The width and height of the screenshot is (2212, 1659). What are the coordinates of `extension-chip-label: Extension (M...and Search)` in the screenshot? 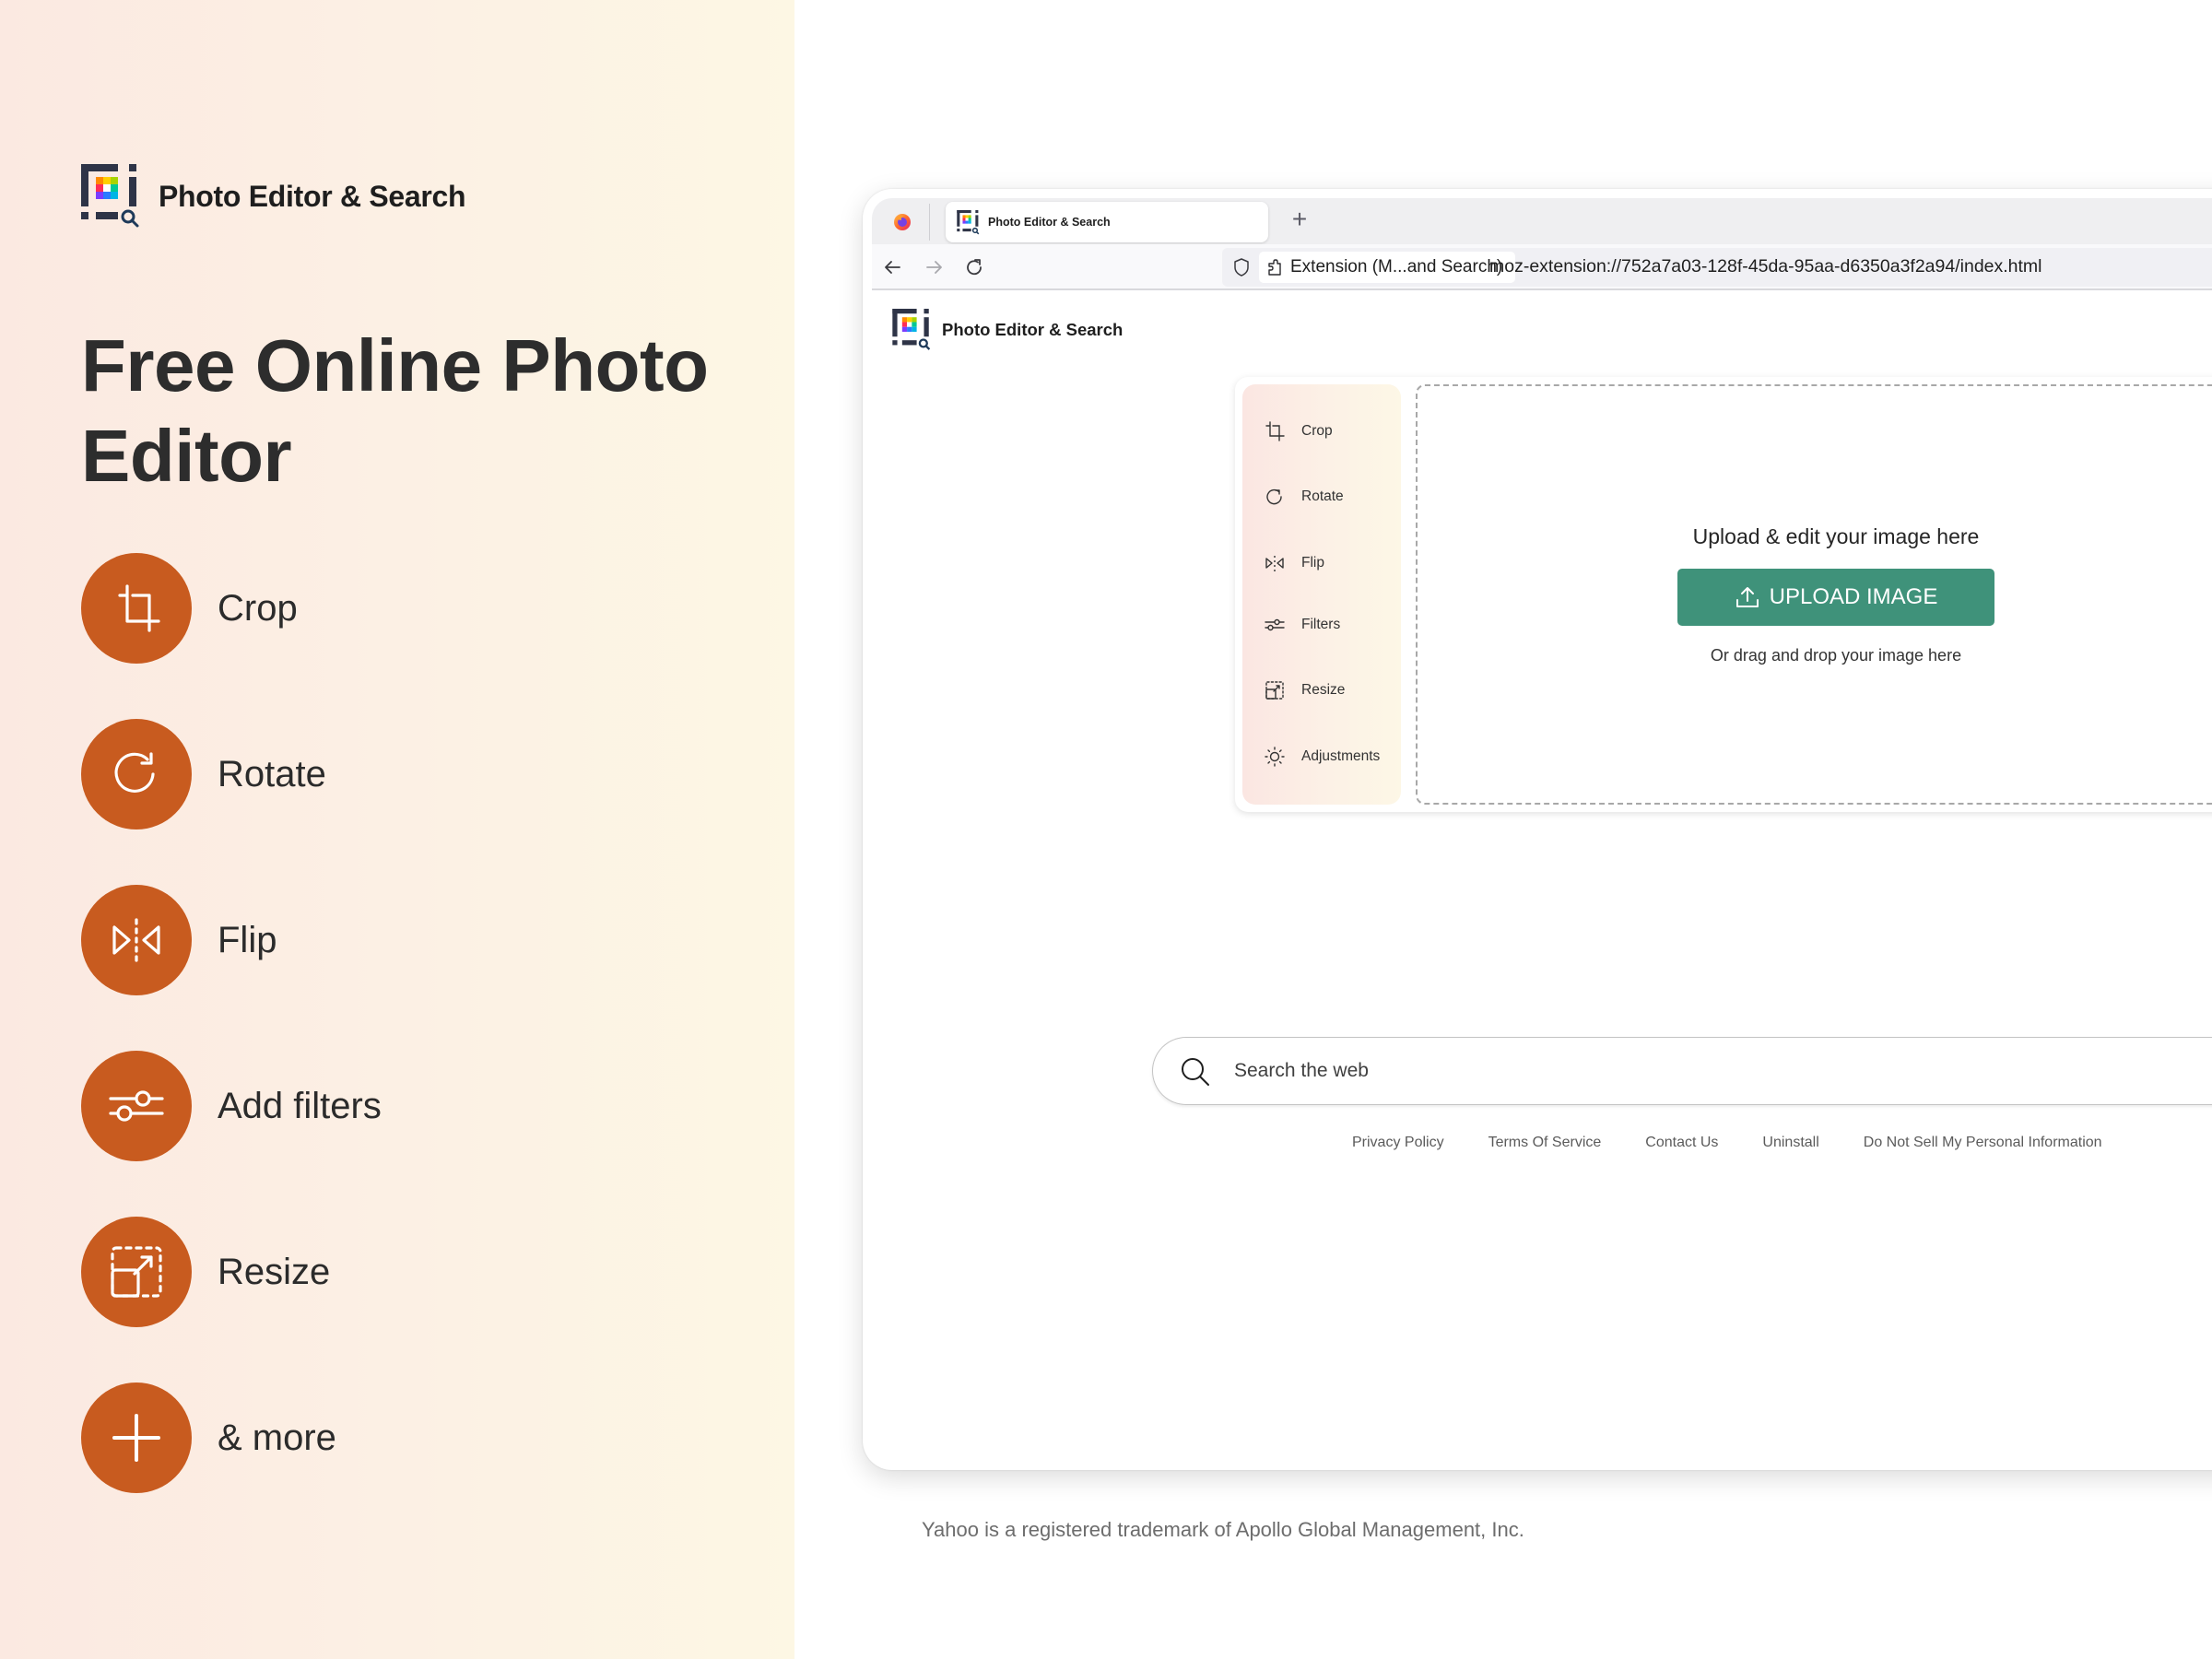 It's located at (1396, 266).